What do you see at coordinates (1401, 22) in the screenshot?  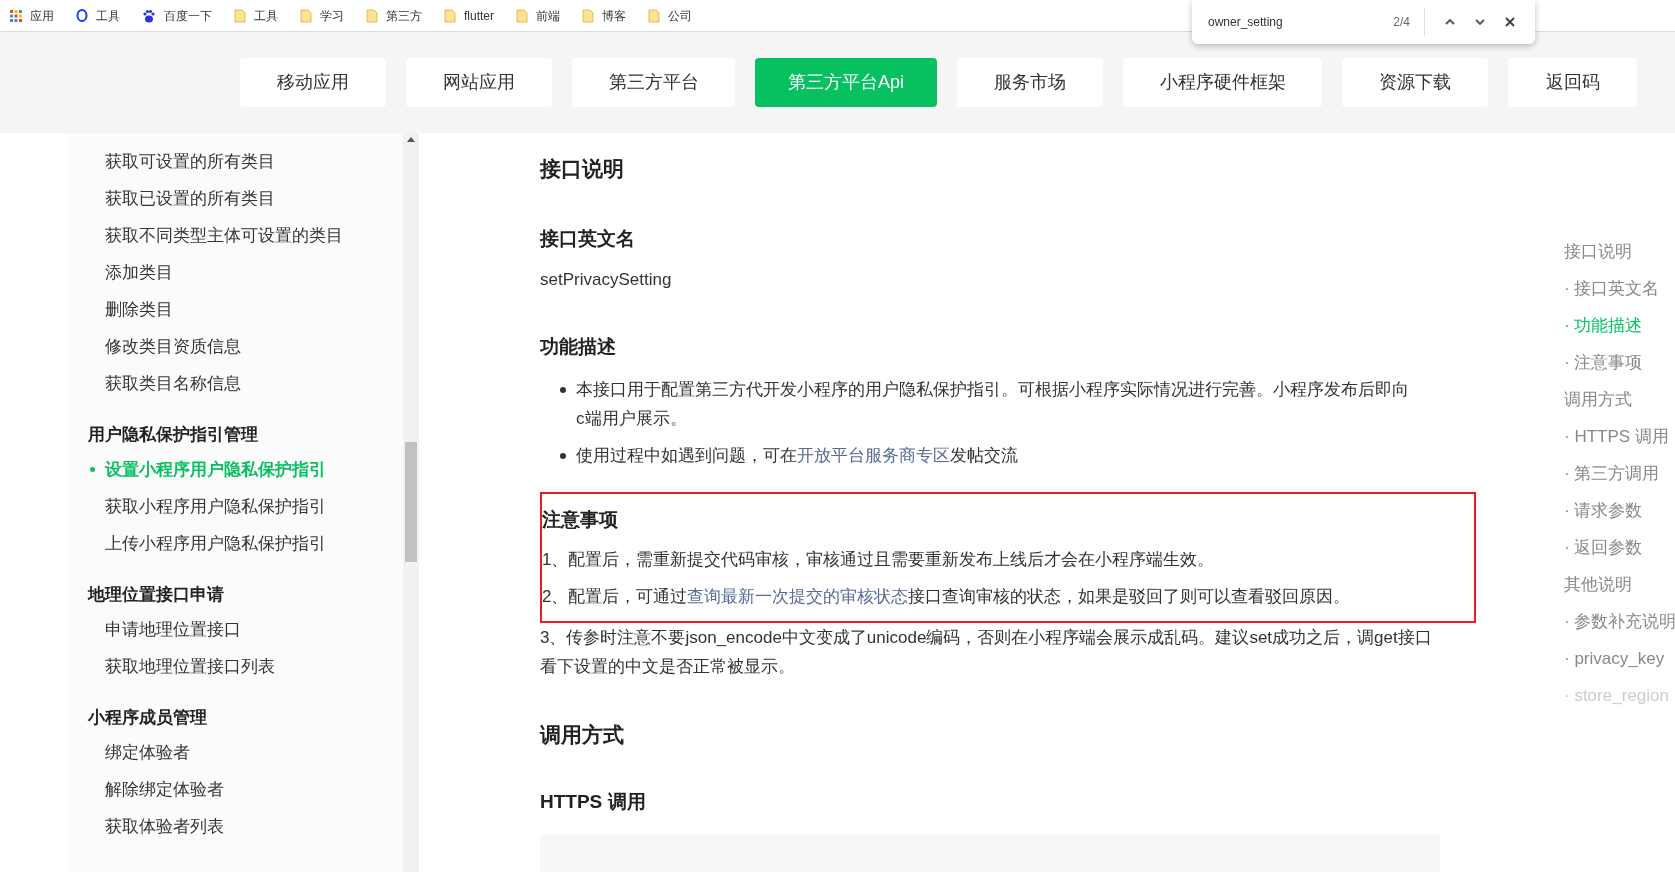 I see `match-count: 2/4` at bounding box center [1401, 22].